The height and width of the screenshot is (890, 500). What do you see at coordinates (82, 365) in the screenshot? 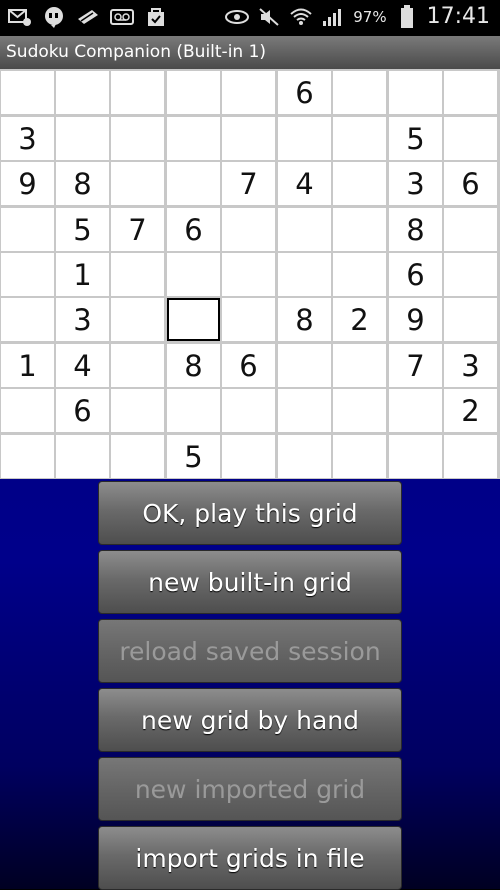
I see `grid-cell-r7-c2: 4` at bounding box center [82, 365].